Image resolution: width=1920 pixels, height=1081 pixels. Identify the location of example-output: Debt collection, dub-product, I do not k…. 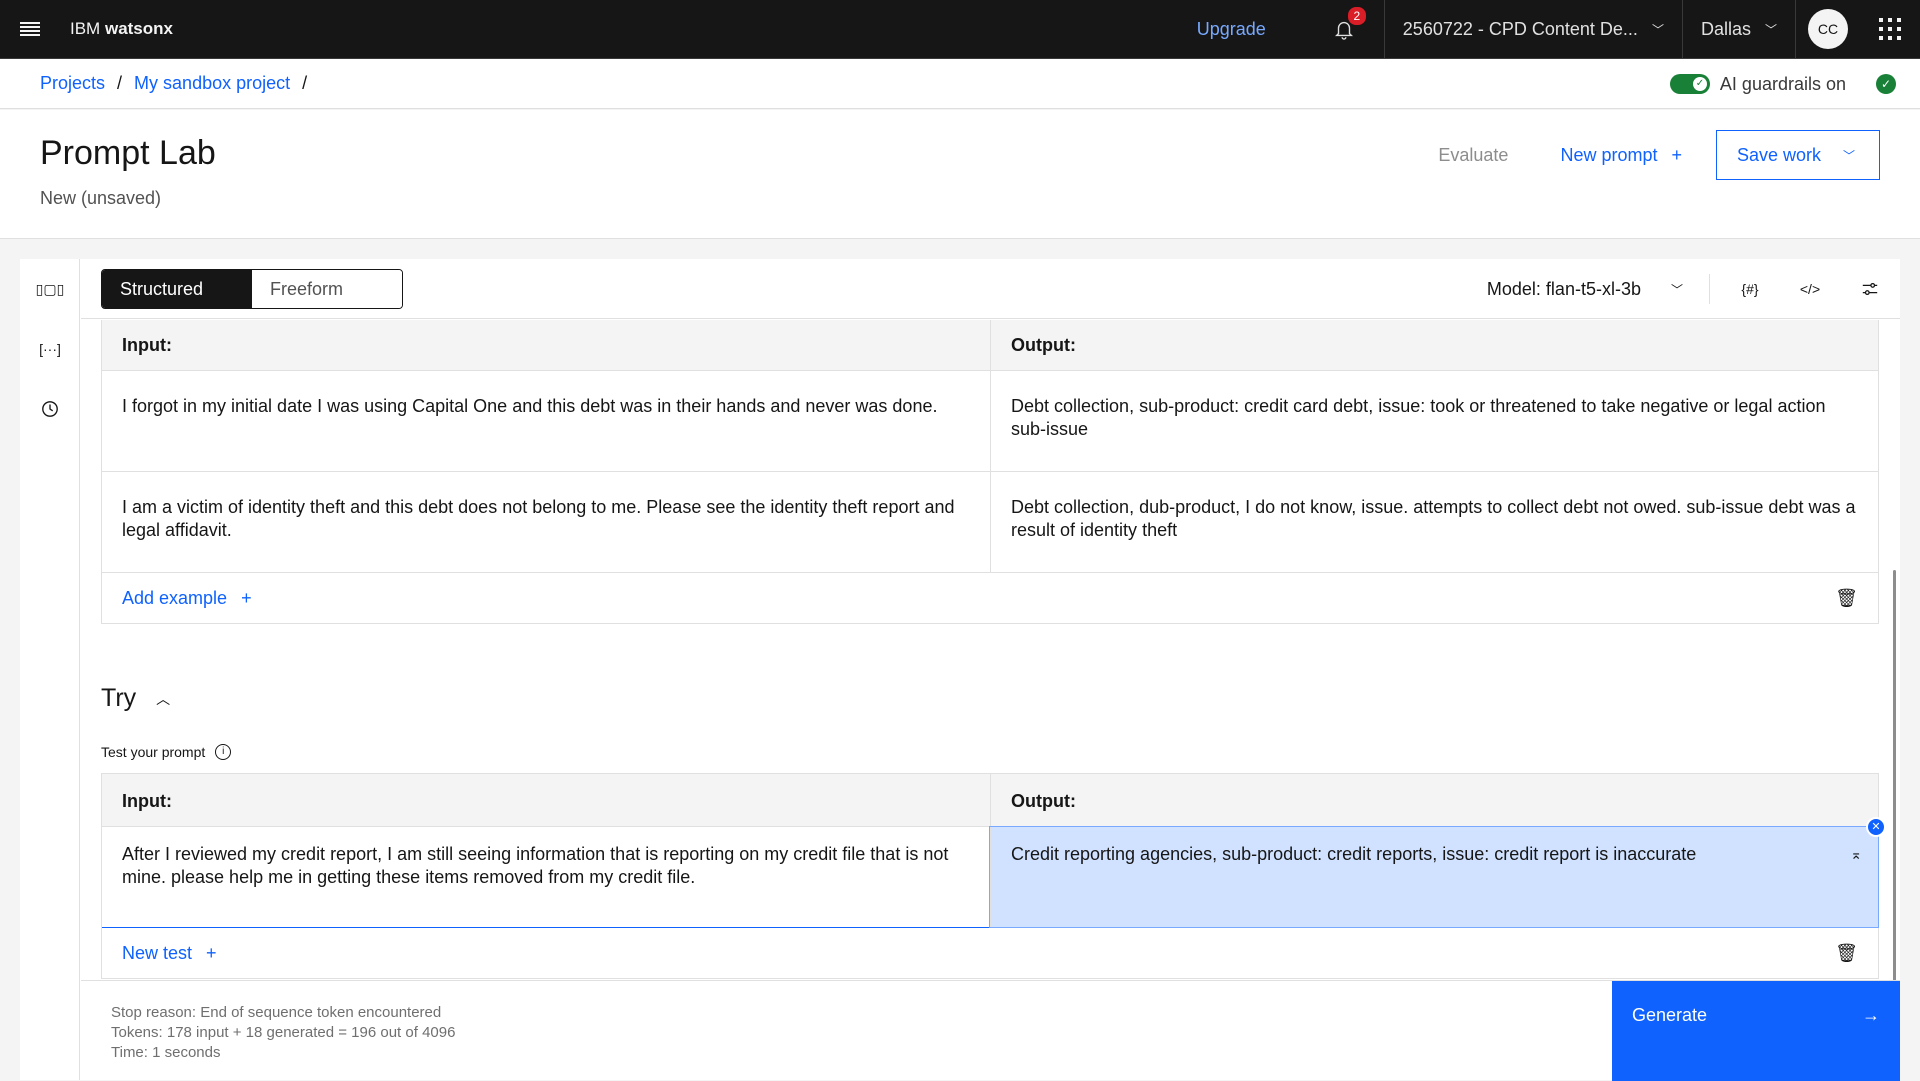
(1434, 522).